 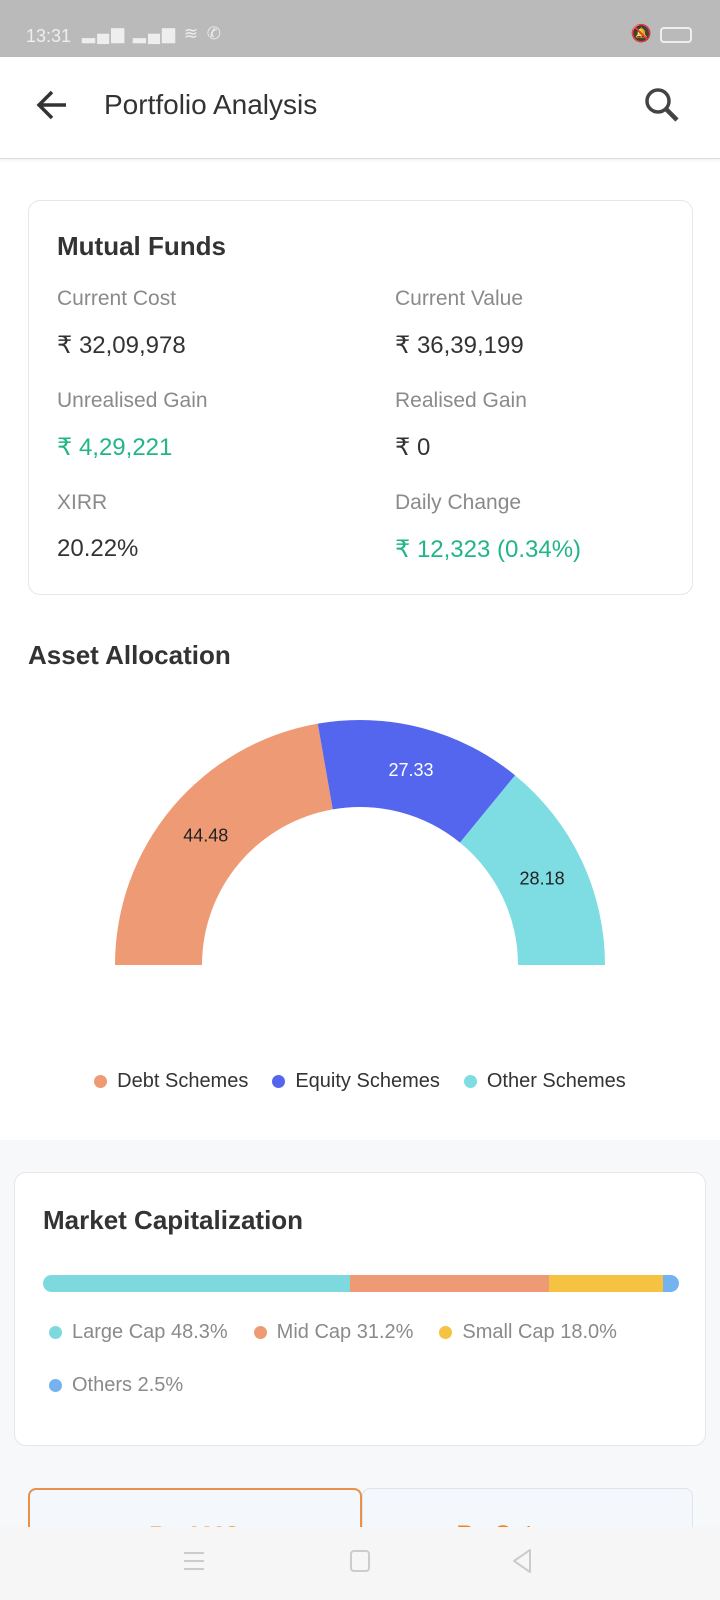 I want to click on menu-icon, so click(x=194, y=1561).